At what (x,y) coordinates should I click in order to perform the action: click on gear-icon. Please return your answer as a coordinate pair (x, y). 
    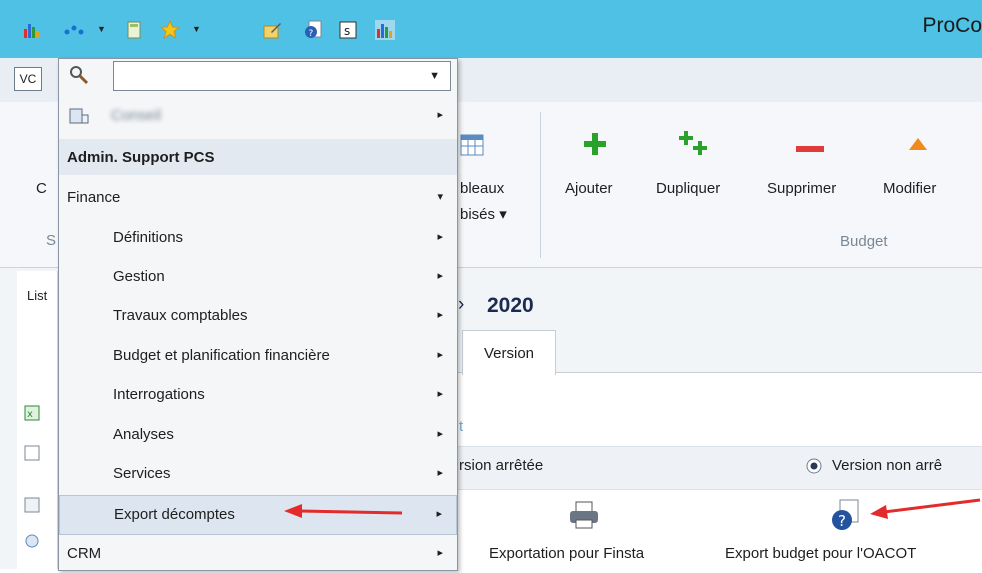
    Looking at the image, I should click on (32, 543).